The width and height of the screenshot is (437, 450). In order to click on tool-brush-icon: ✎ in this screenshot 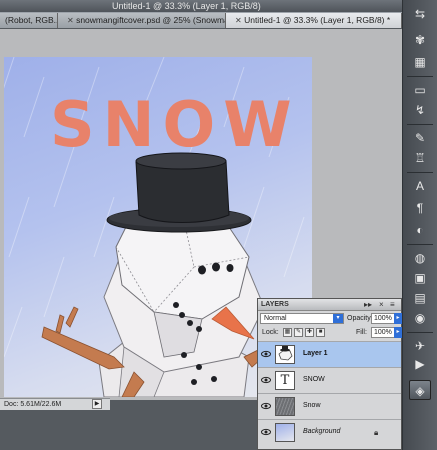, I will do `click(420, 138)`.